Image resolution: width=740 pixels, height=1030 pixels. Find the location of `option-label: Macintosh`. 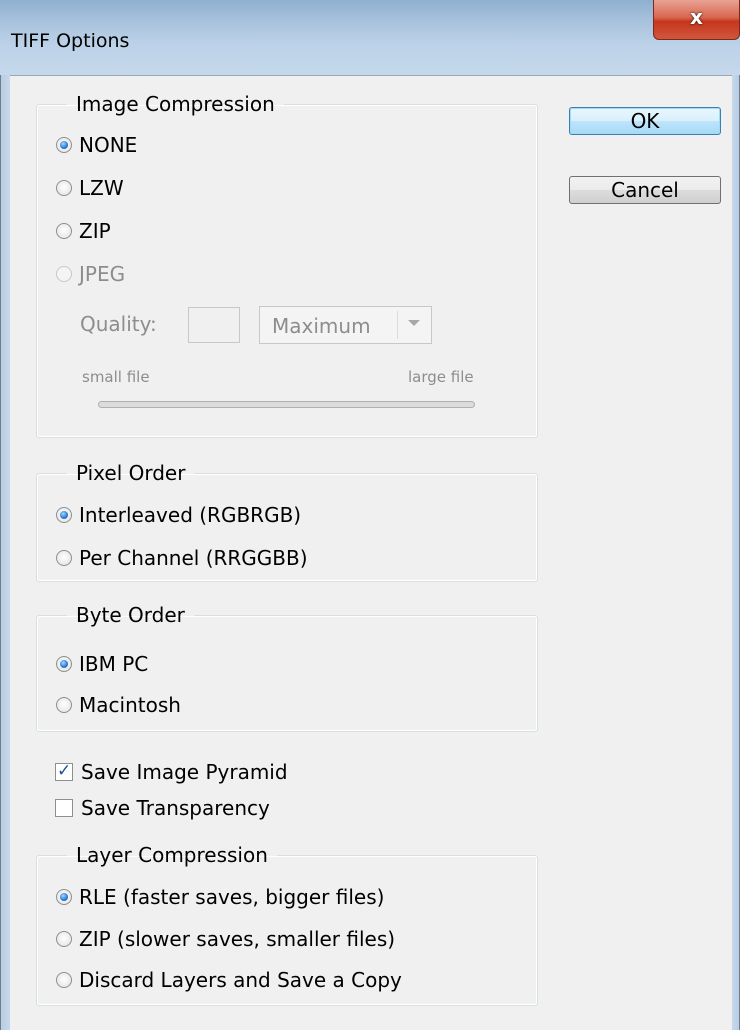

option-label: Macintosh is located at coordinates (130, 705).